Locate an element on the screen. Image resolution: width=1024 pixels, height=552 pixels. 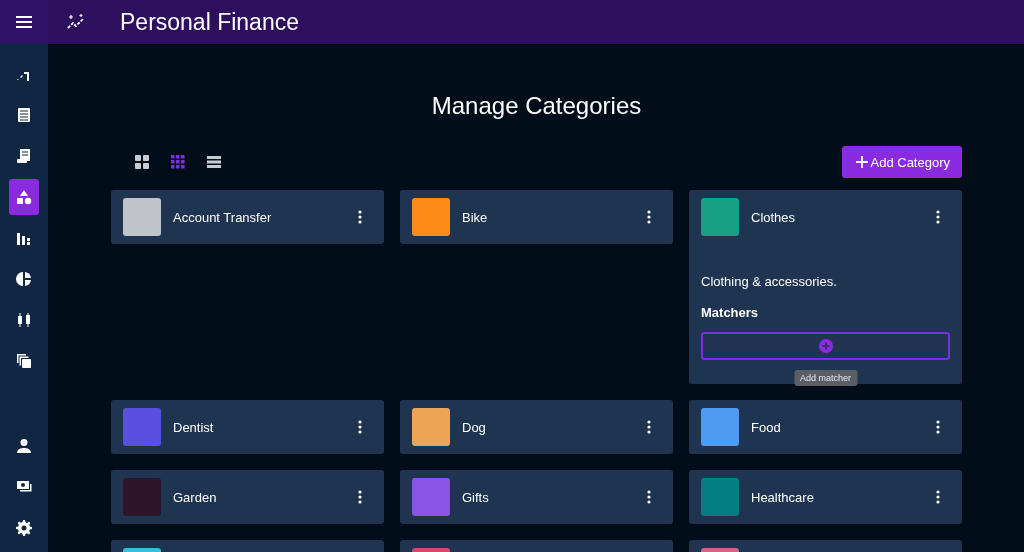
category-name: Dentist is located at coordinates (194, 427).